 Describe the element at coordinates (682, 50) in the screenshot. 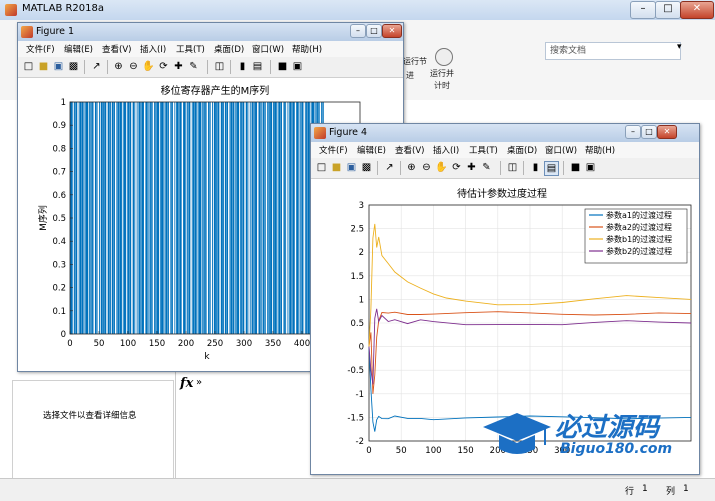

I see `dropdown-arrow-icon: ▾` at that location.